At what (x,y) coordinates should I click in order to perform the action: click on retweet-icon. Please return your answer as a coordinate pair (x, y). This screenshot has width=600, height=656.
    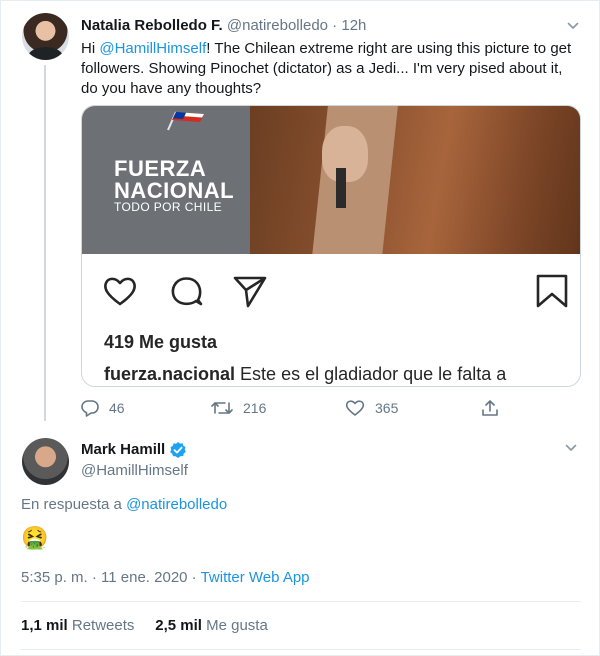
    Looking at the image, I should click on (222, 408).